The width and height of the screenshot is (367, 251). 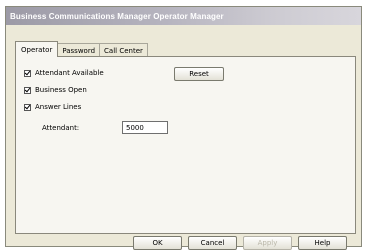 What do you see at coordinates (199, 74) in the screenshot?
I see `reset-button: Reset` at bounding box center [199, 74].